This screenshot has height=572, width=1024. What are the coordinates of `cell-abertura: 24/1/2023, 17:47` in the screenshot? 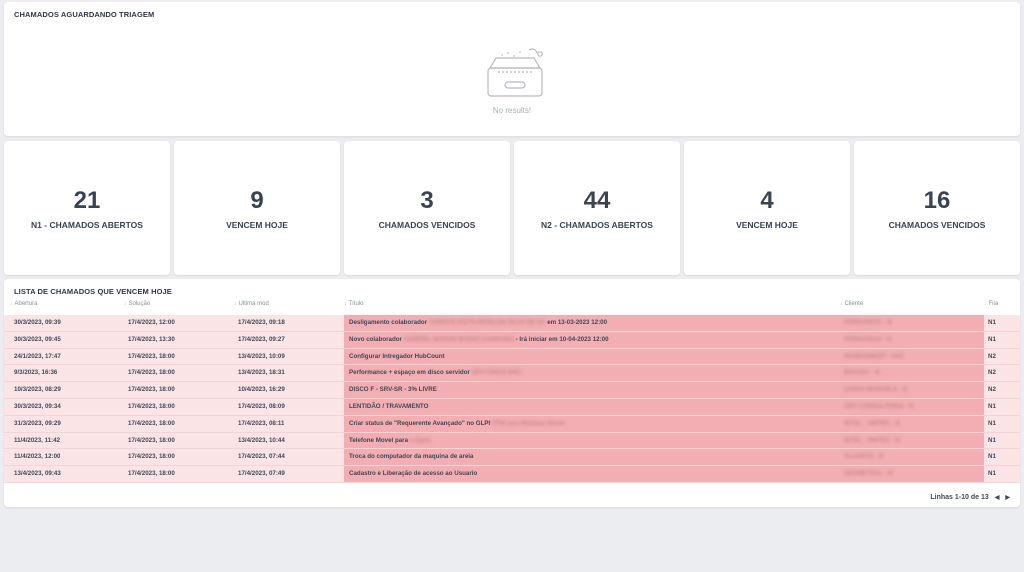 It's located at (37, 356).